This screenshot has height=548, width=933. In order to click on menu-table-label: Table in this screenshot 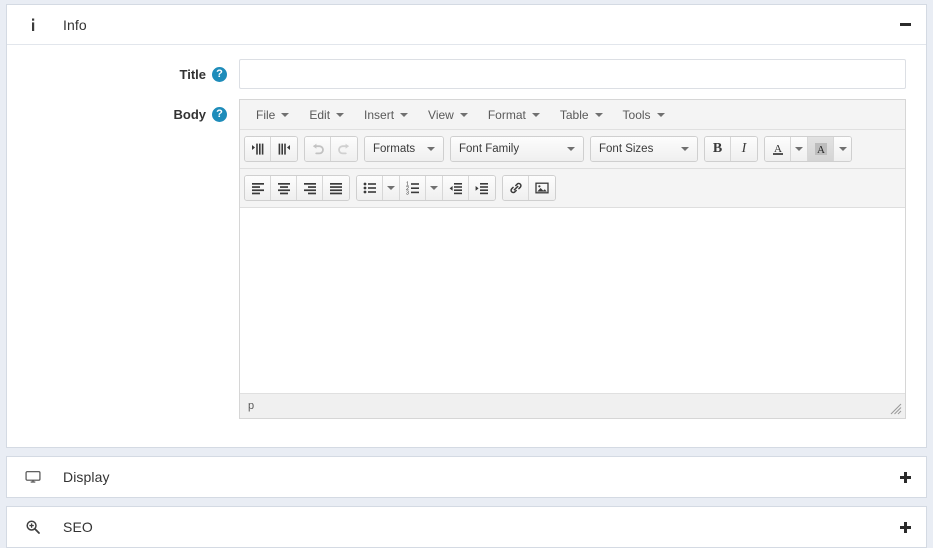, I will do `click(574, 114)`.